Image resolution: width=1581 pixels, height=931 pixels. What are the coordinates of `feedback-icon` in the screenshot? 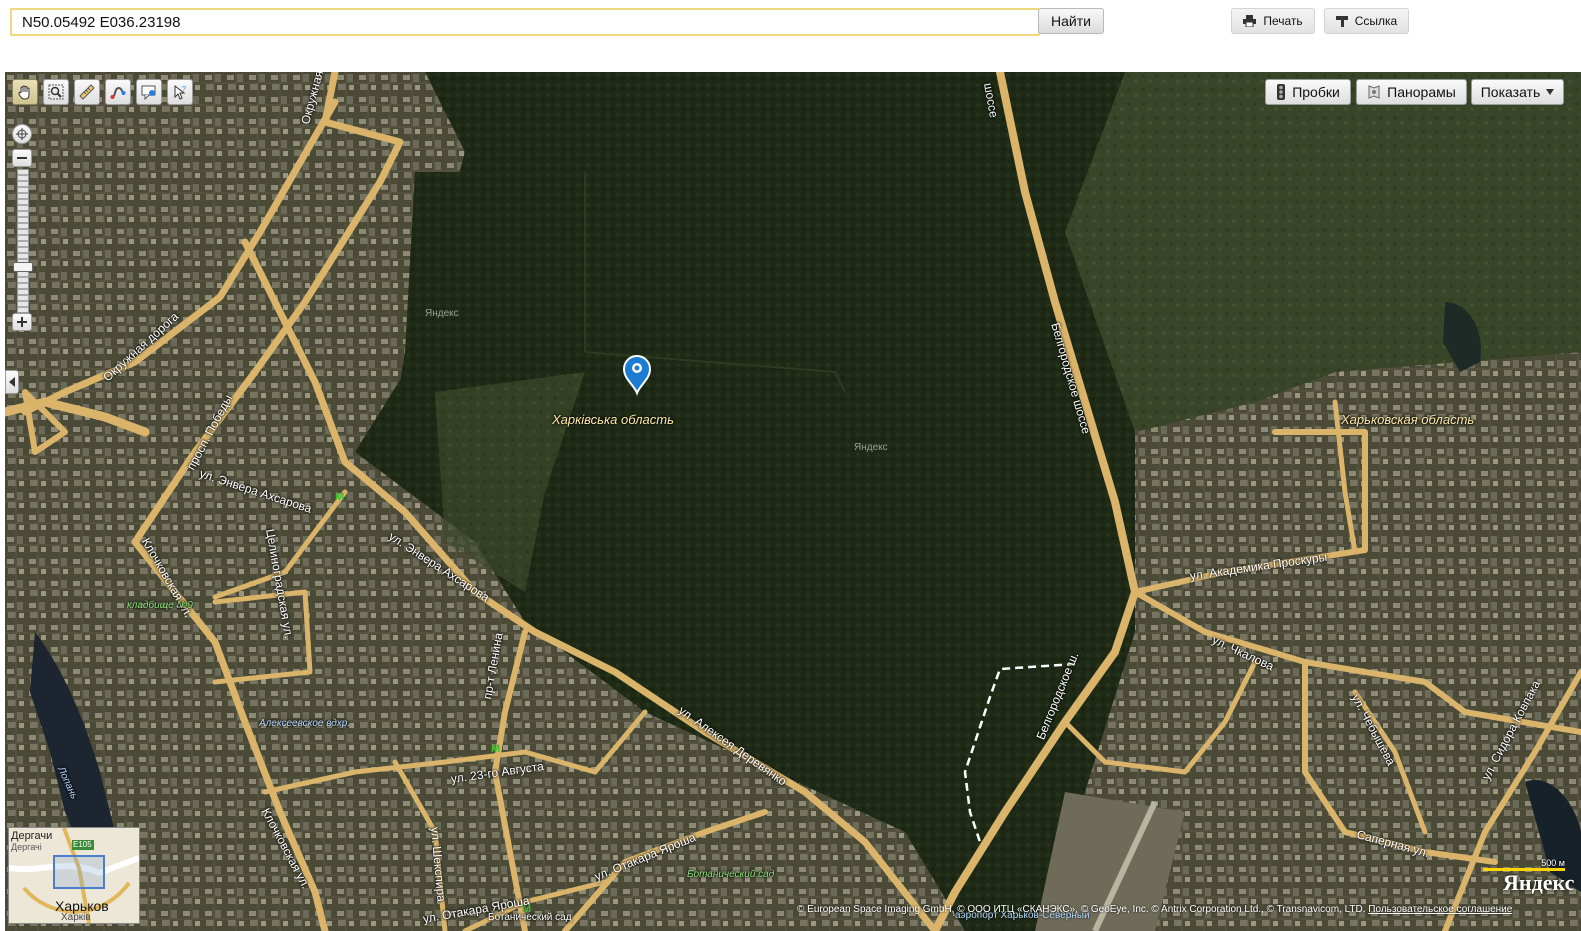 It's located at (148, 92).